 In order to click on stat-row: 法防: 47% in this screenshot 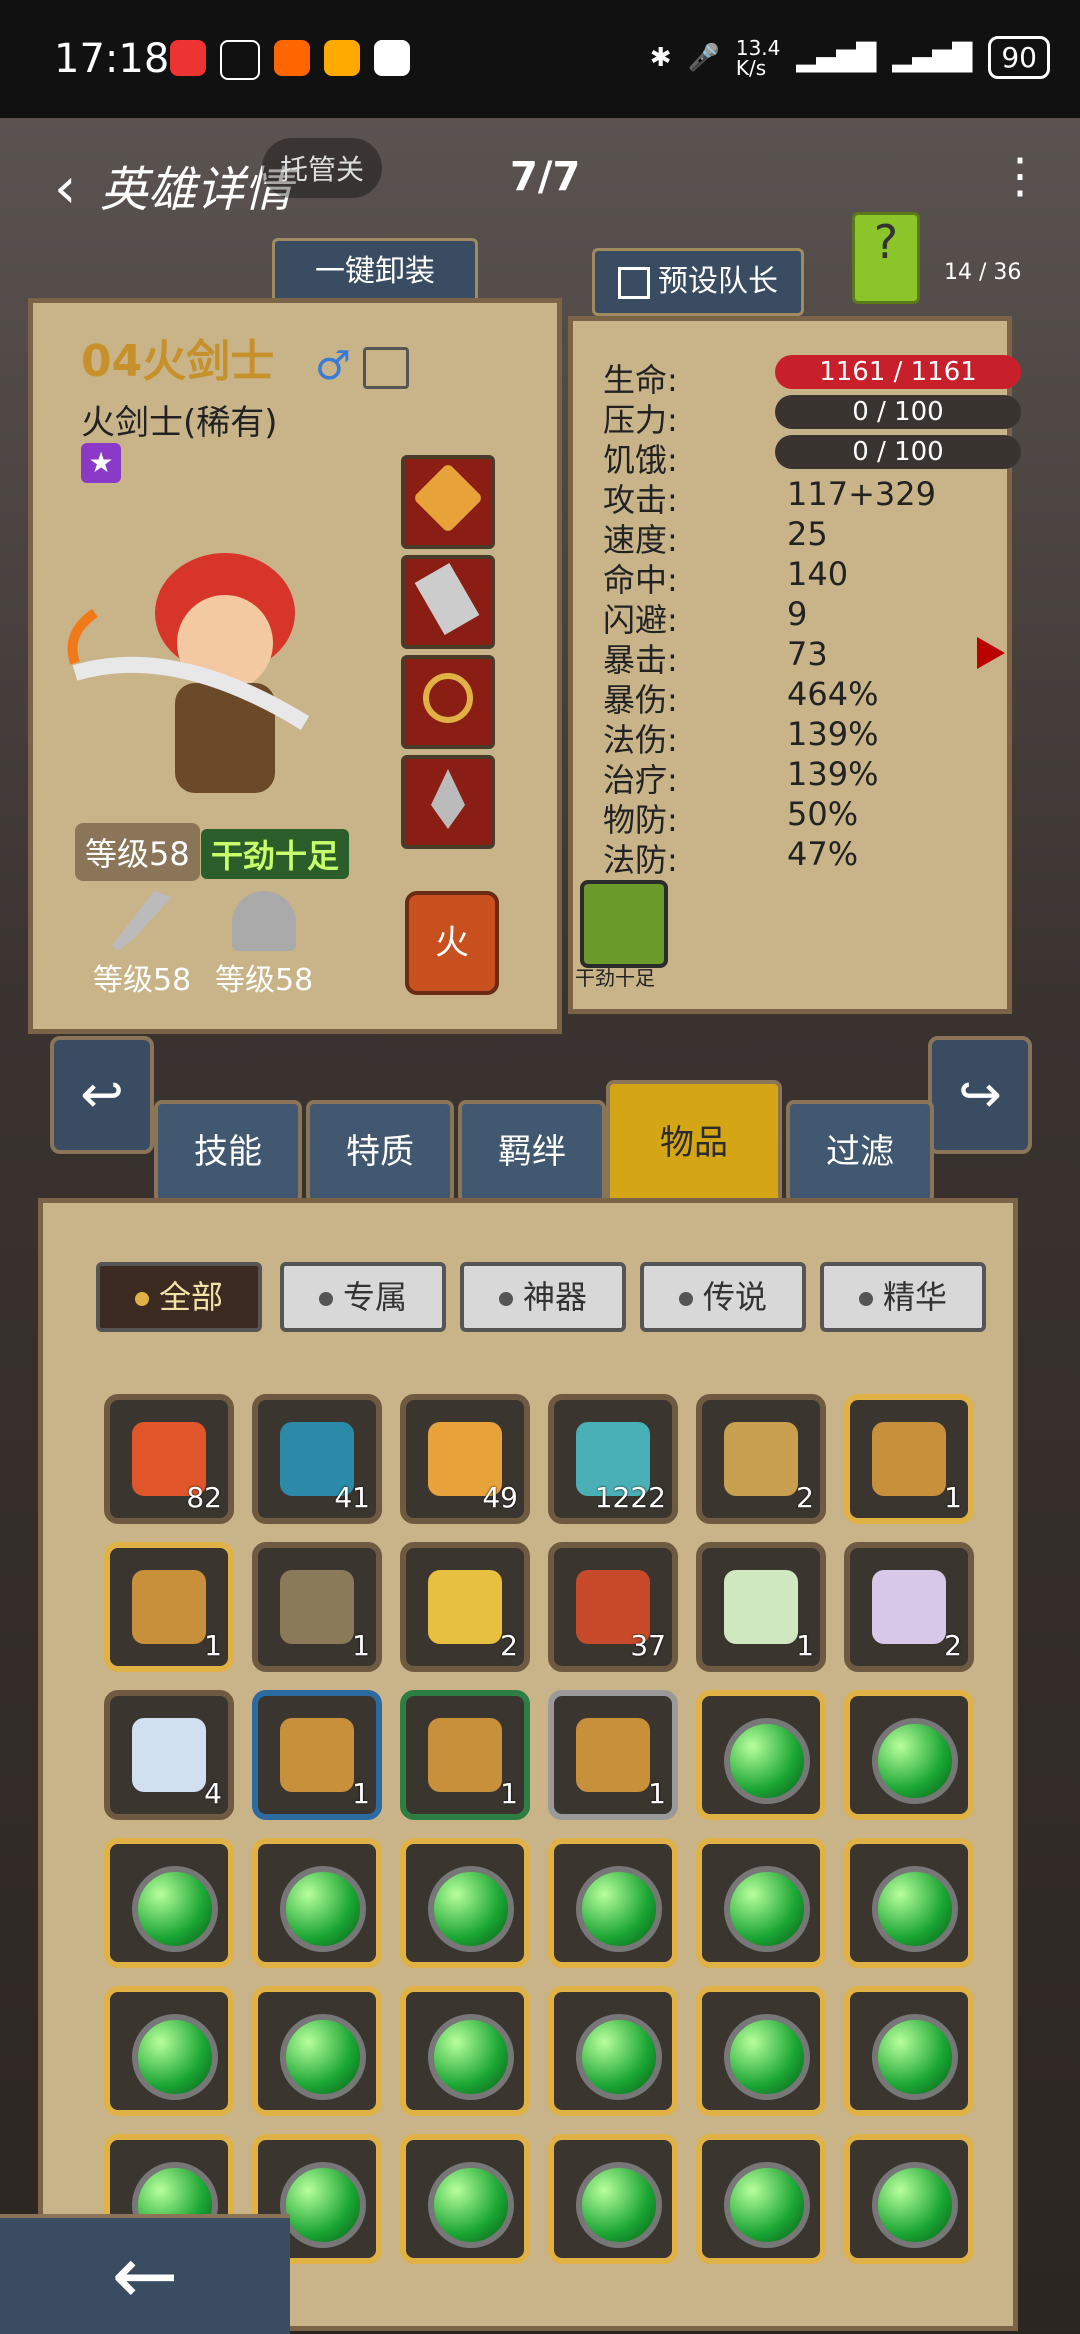, I will do `click(801, 857)`.